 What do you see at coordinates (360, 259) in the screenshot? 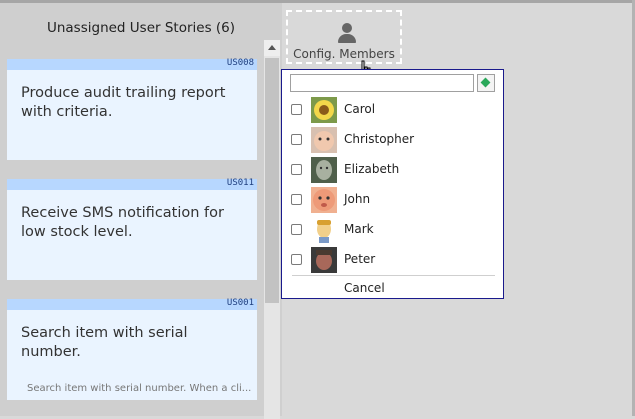
I see `member-name: Peter` at bounding box center [360, 259].